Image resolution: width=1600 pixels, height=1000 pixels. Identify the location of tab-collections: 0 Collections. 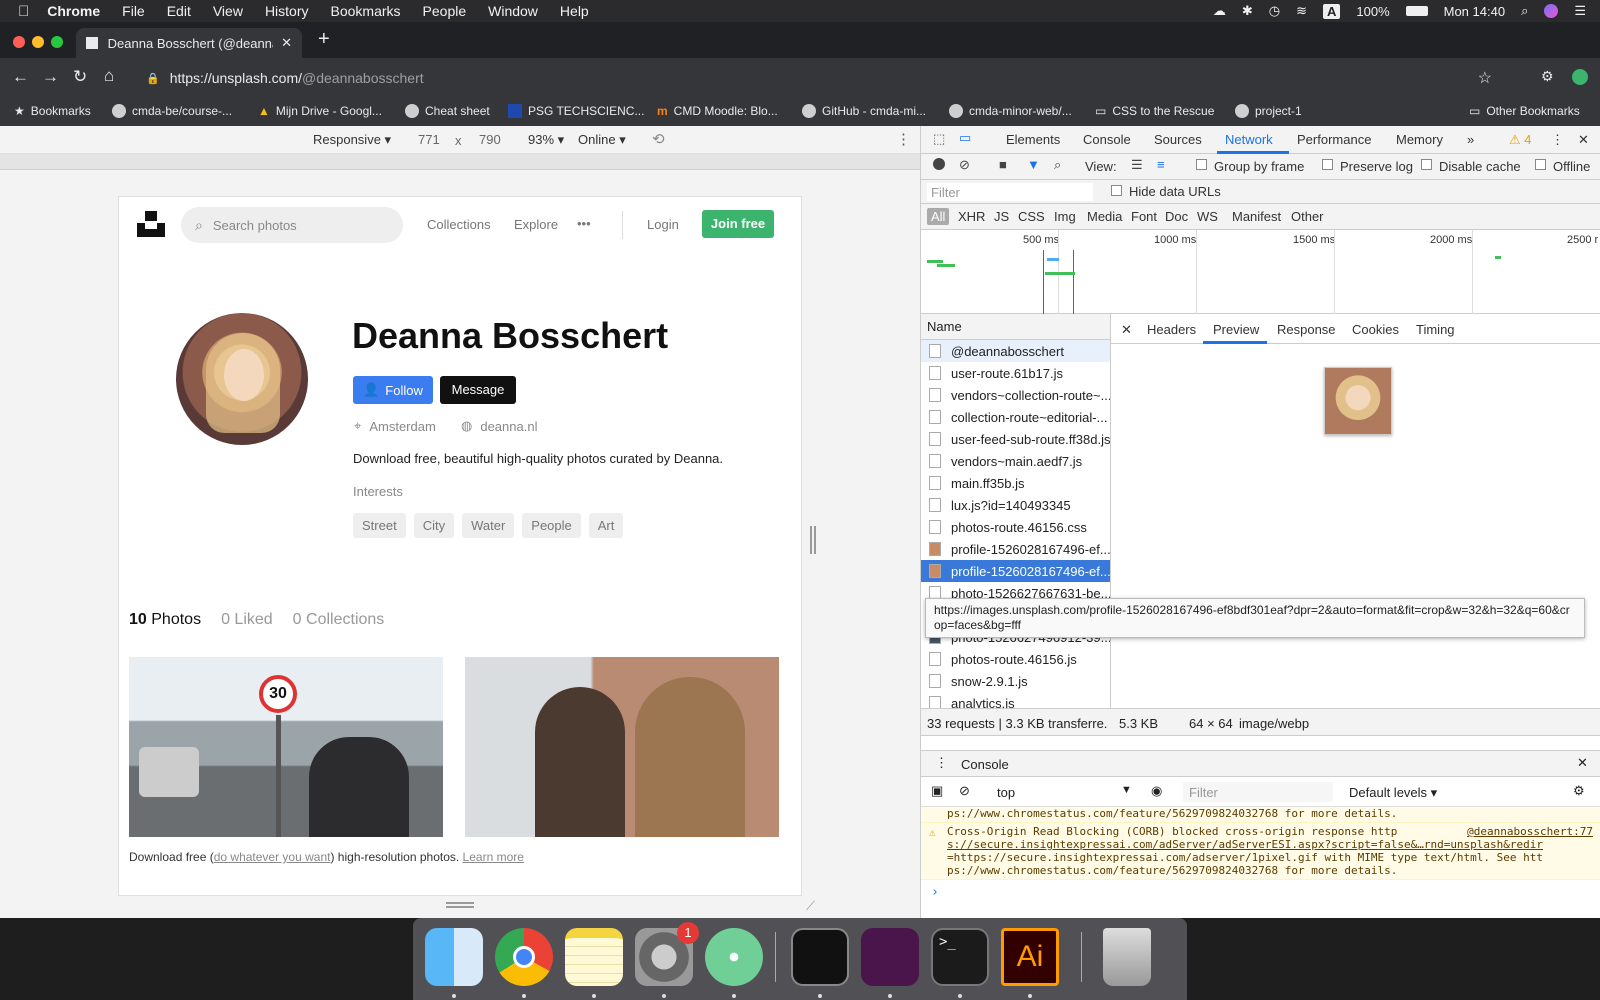
(339, 620).